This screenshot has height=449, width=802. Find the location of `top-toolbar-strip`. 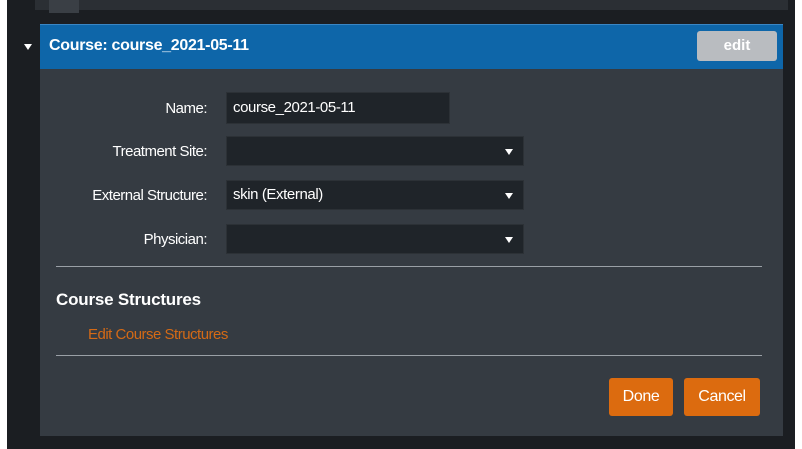

top-toolbar-strip is located at coordinates (411, 6).